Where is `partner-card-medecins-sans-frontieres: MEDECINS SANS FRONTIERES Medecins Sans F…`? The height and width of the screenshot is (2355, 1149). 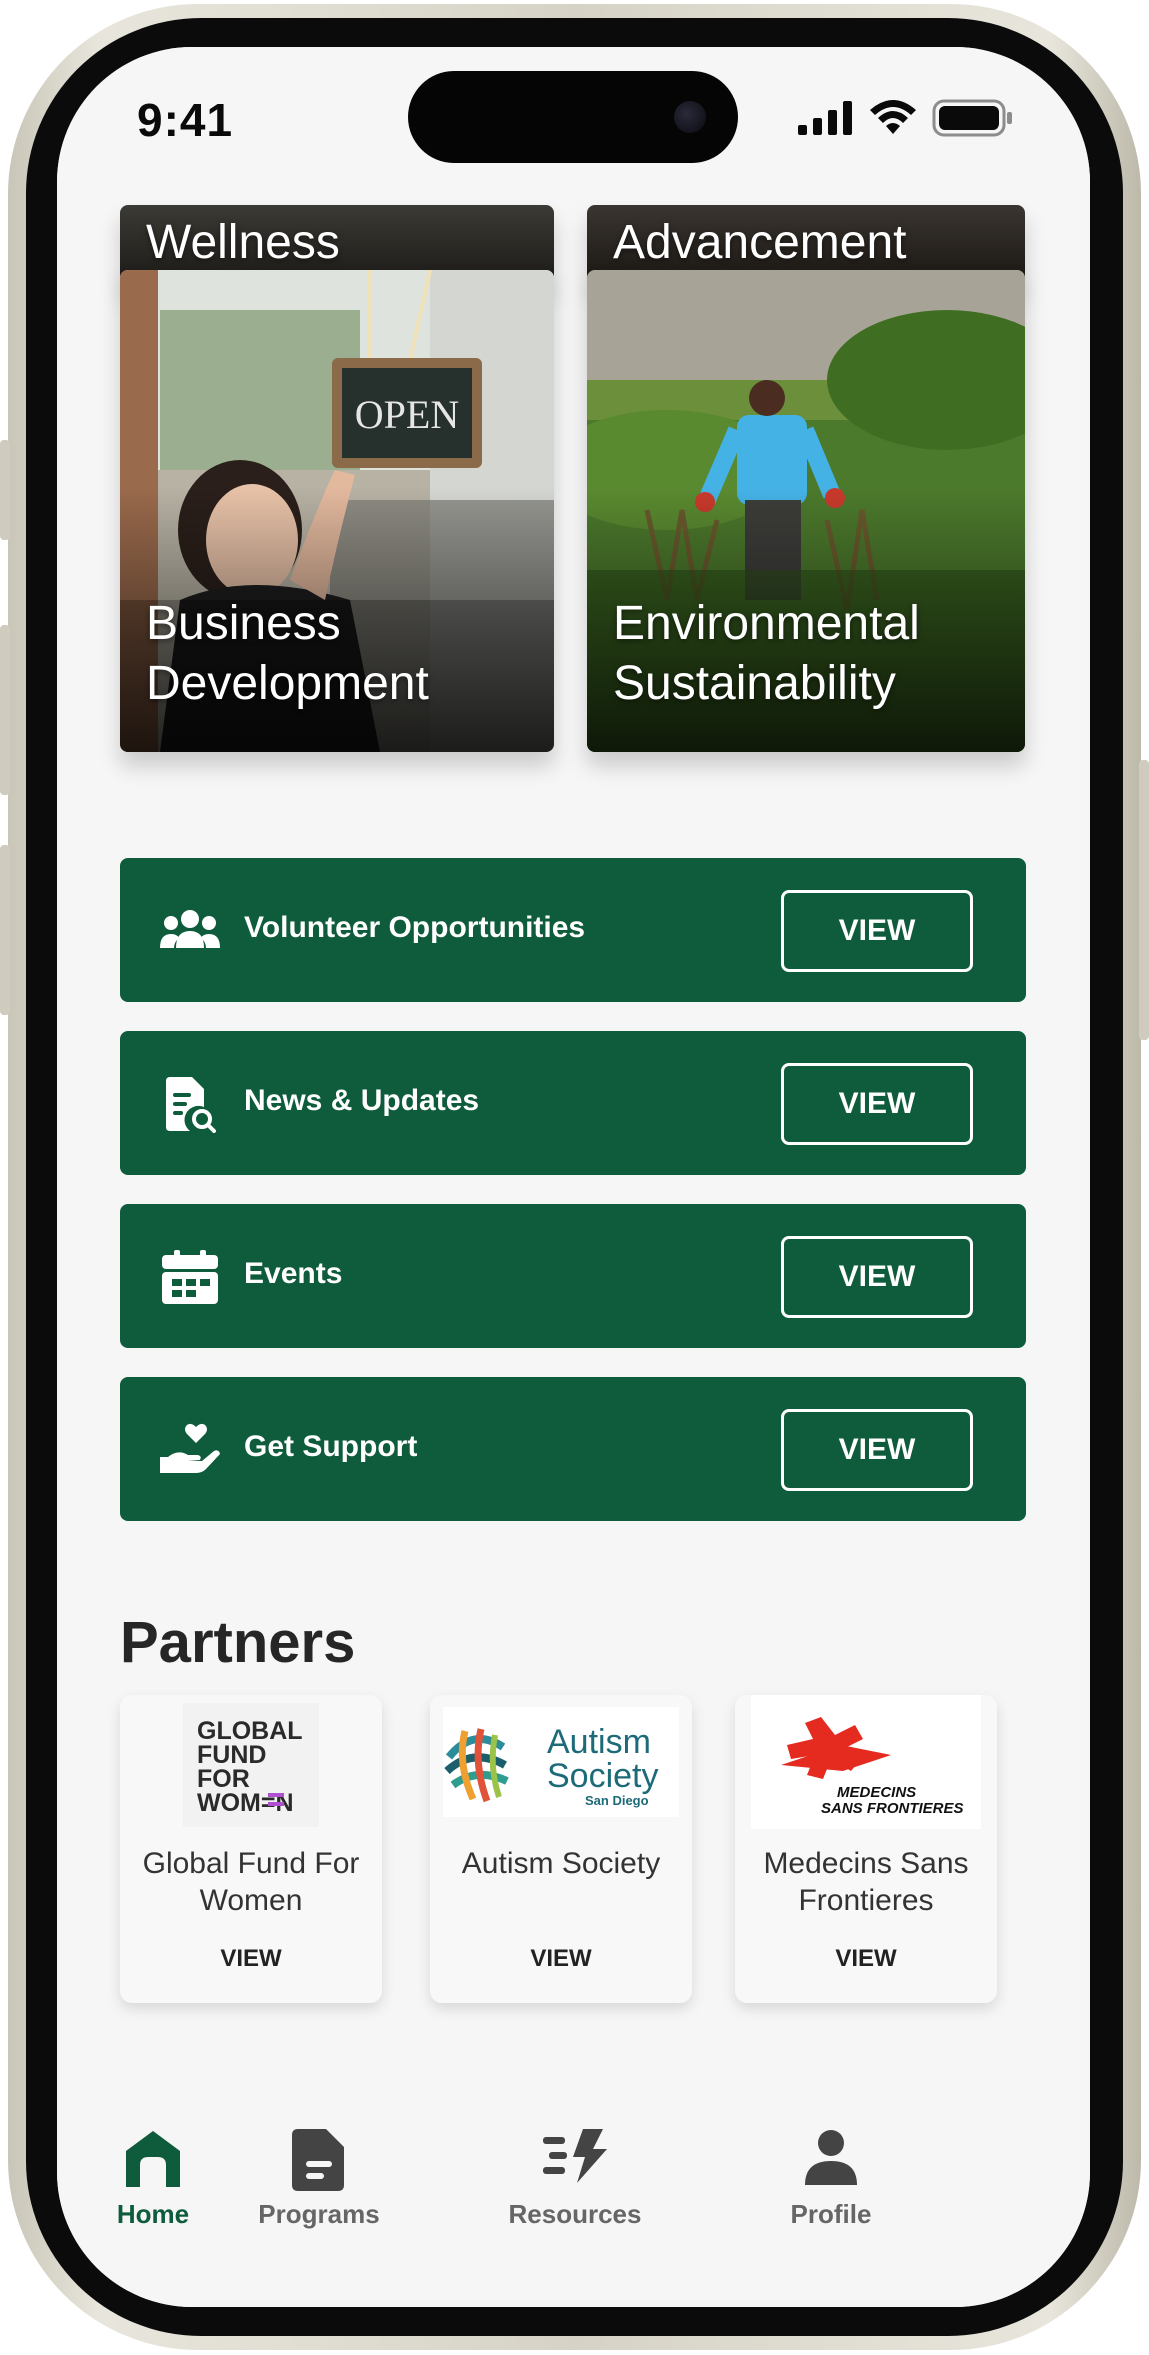 partner-card-medecins-sans-frontieres: MEDECINS SANS FRONTIERES Medecins Sans F… is located at coordinates (866, 1849).